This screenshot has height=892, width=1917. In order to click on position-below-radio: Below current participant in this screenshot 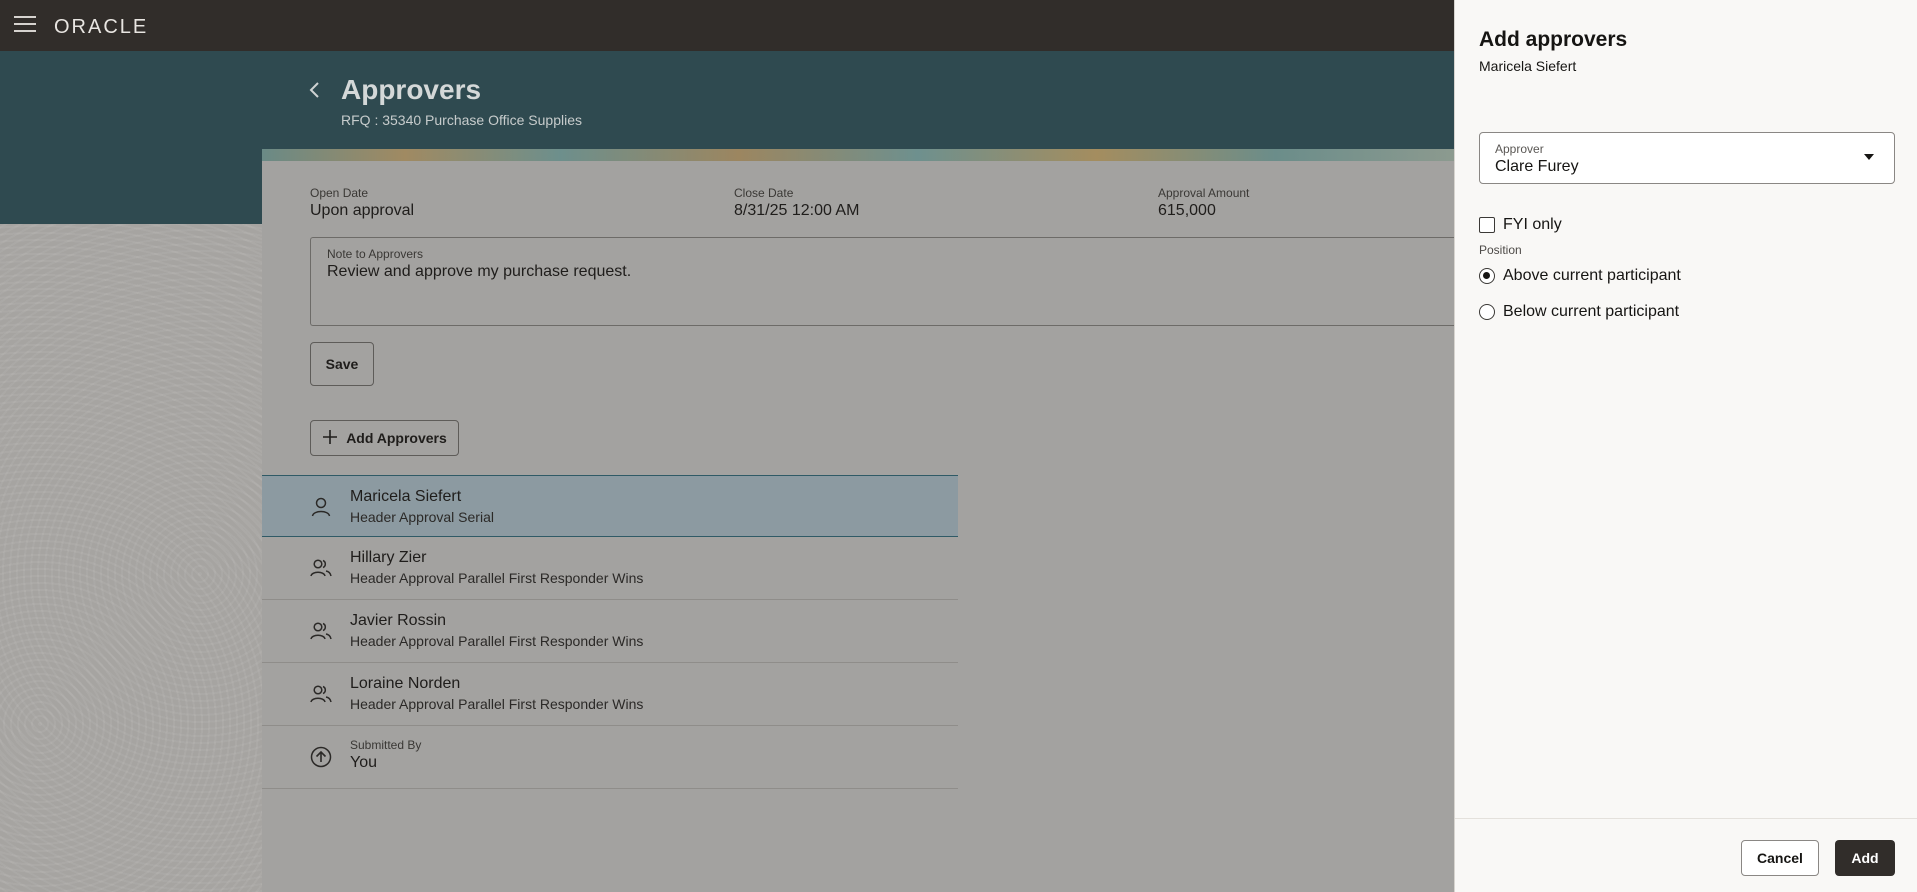, I will do `click(1579, 312)`.